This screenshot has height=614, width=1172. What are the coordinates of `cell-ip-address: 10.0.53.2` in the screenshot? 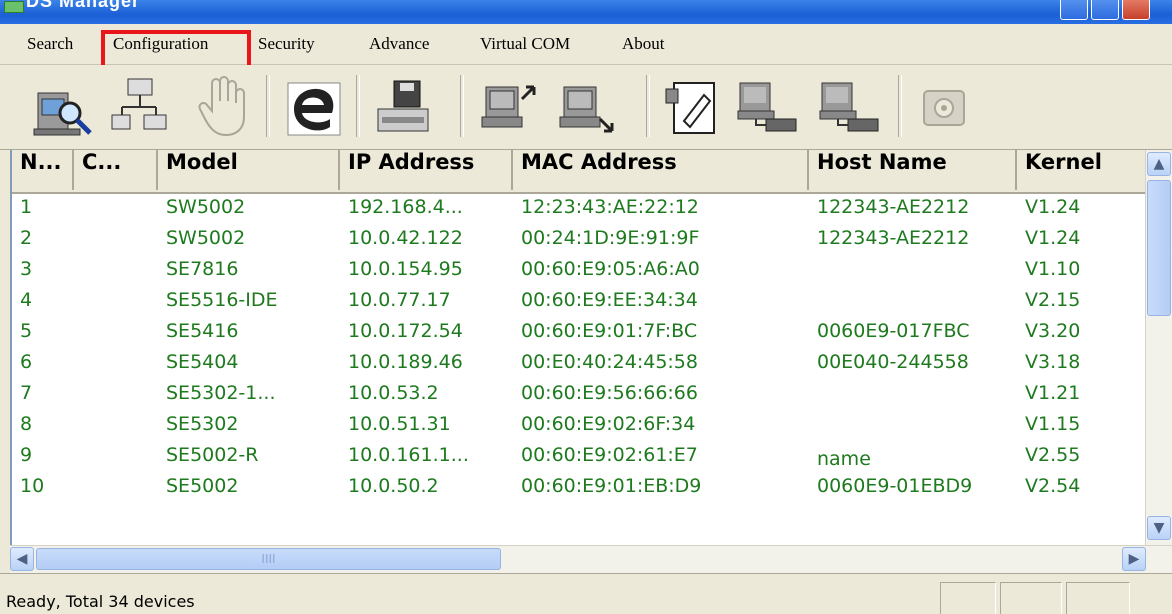 It's located at (393, 393).